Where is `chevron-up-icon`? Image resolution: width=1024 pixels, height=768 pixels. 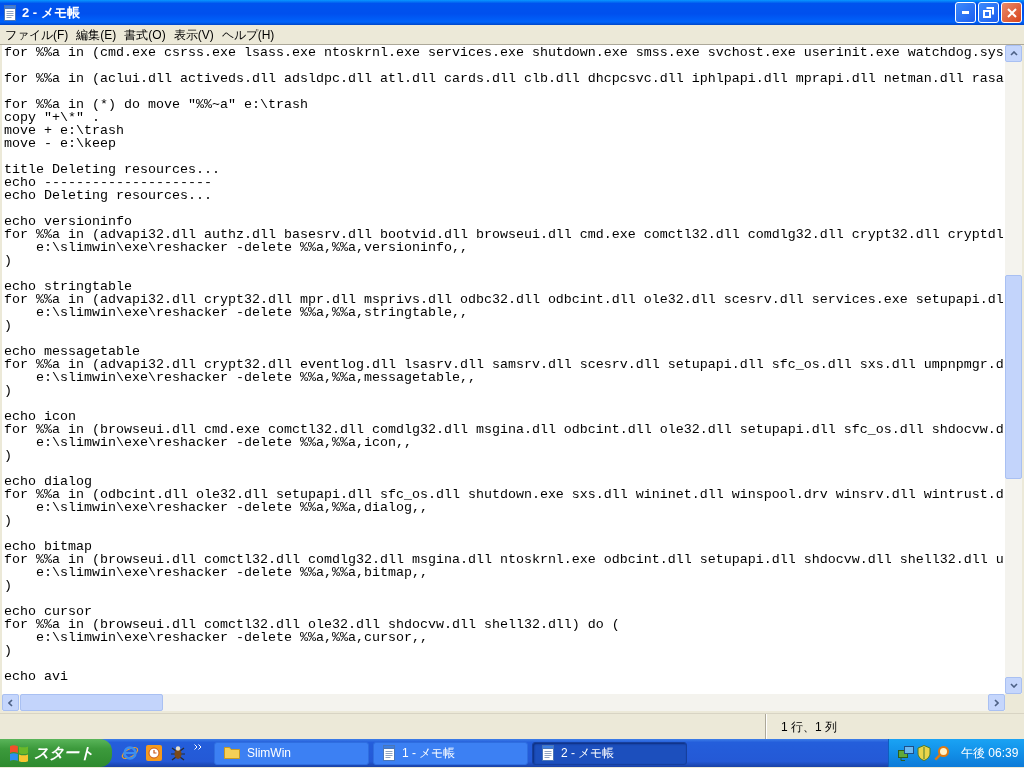 chevron-up-icon is located at coordinates (1013, 53).